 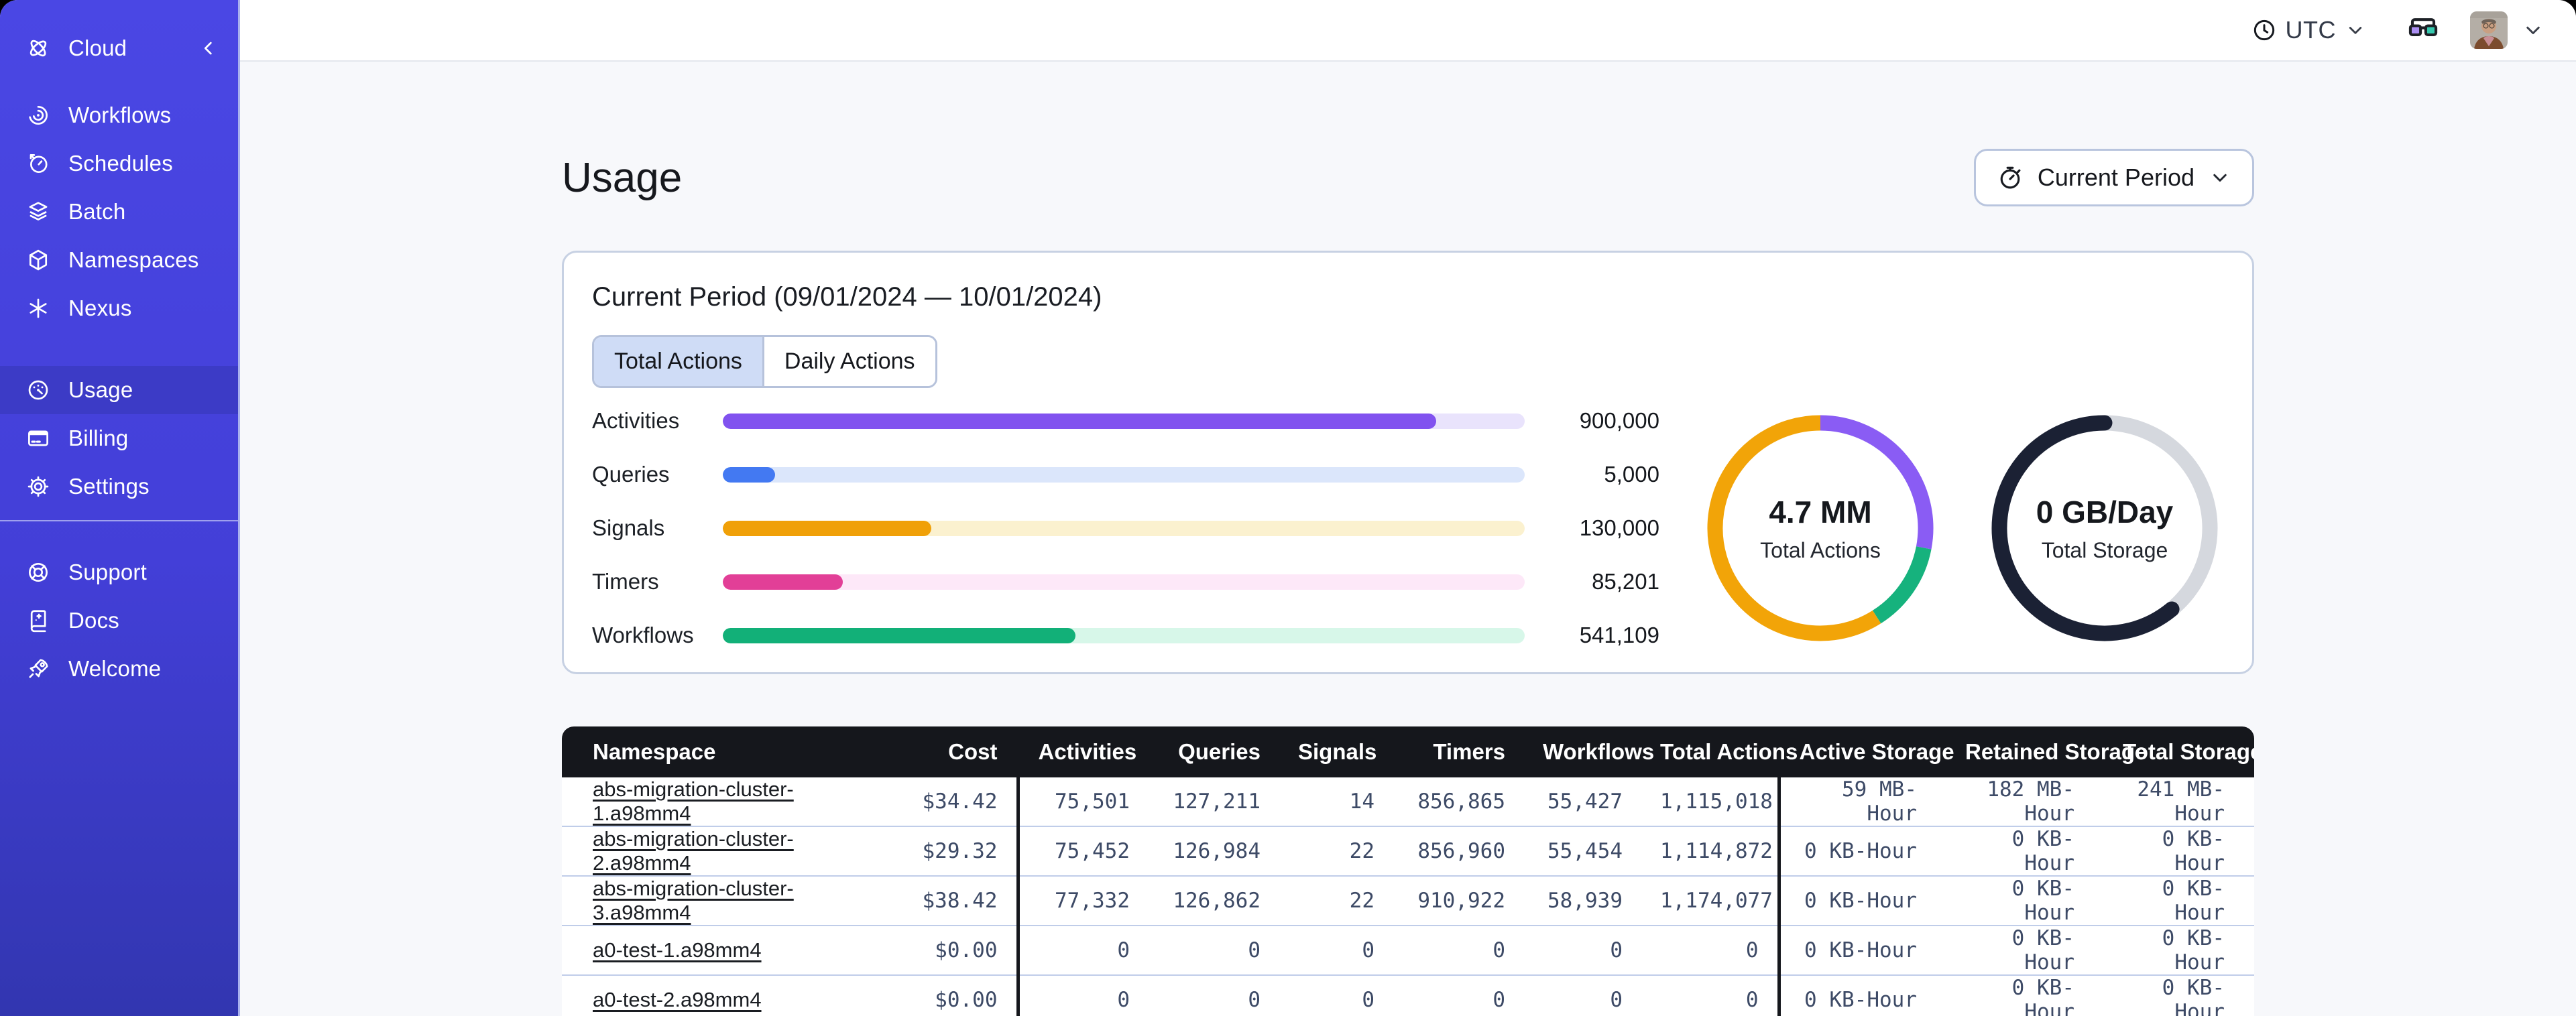 I want to click on bar-value: 85,201, so click(x=1625, y=581).